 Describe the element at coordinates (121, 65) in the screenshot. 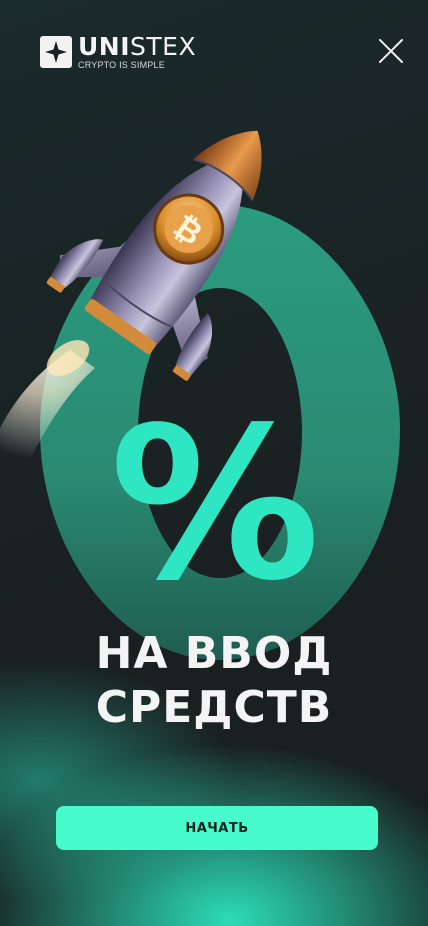

I see `brand-tagline: CRYPTO IS SIMPLE` at that location.